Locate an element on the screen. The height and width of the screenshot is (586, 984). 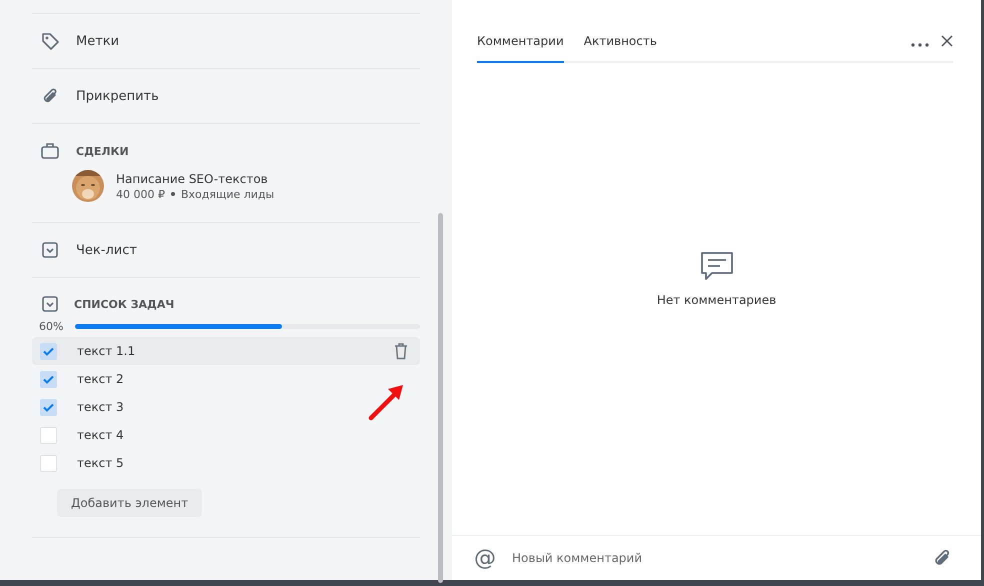
empty-message: Нет комментариев is located at coordinates (716, 300).